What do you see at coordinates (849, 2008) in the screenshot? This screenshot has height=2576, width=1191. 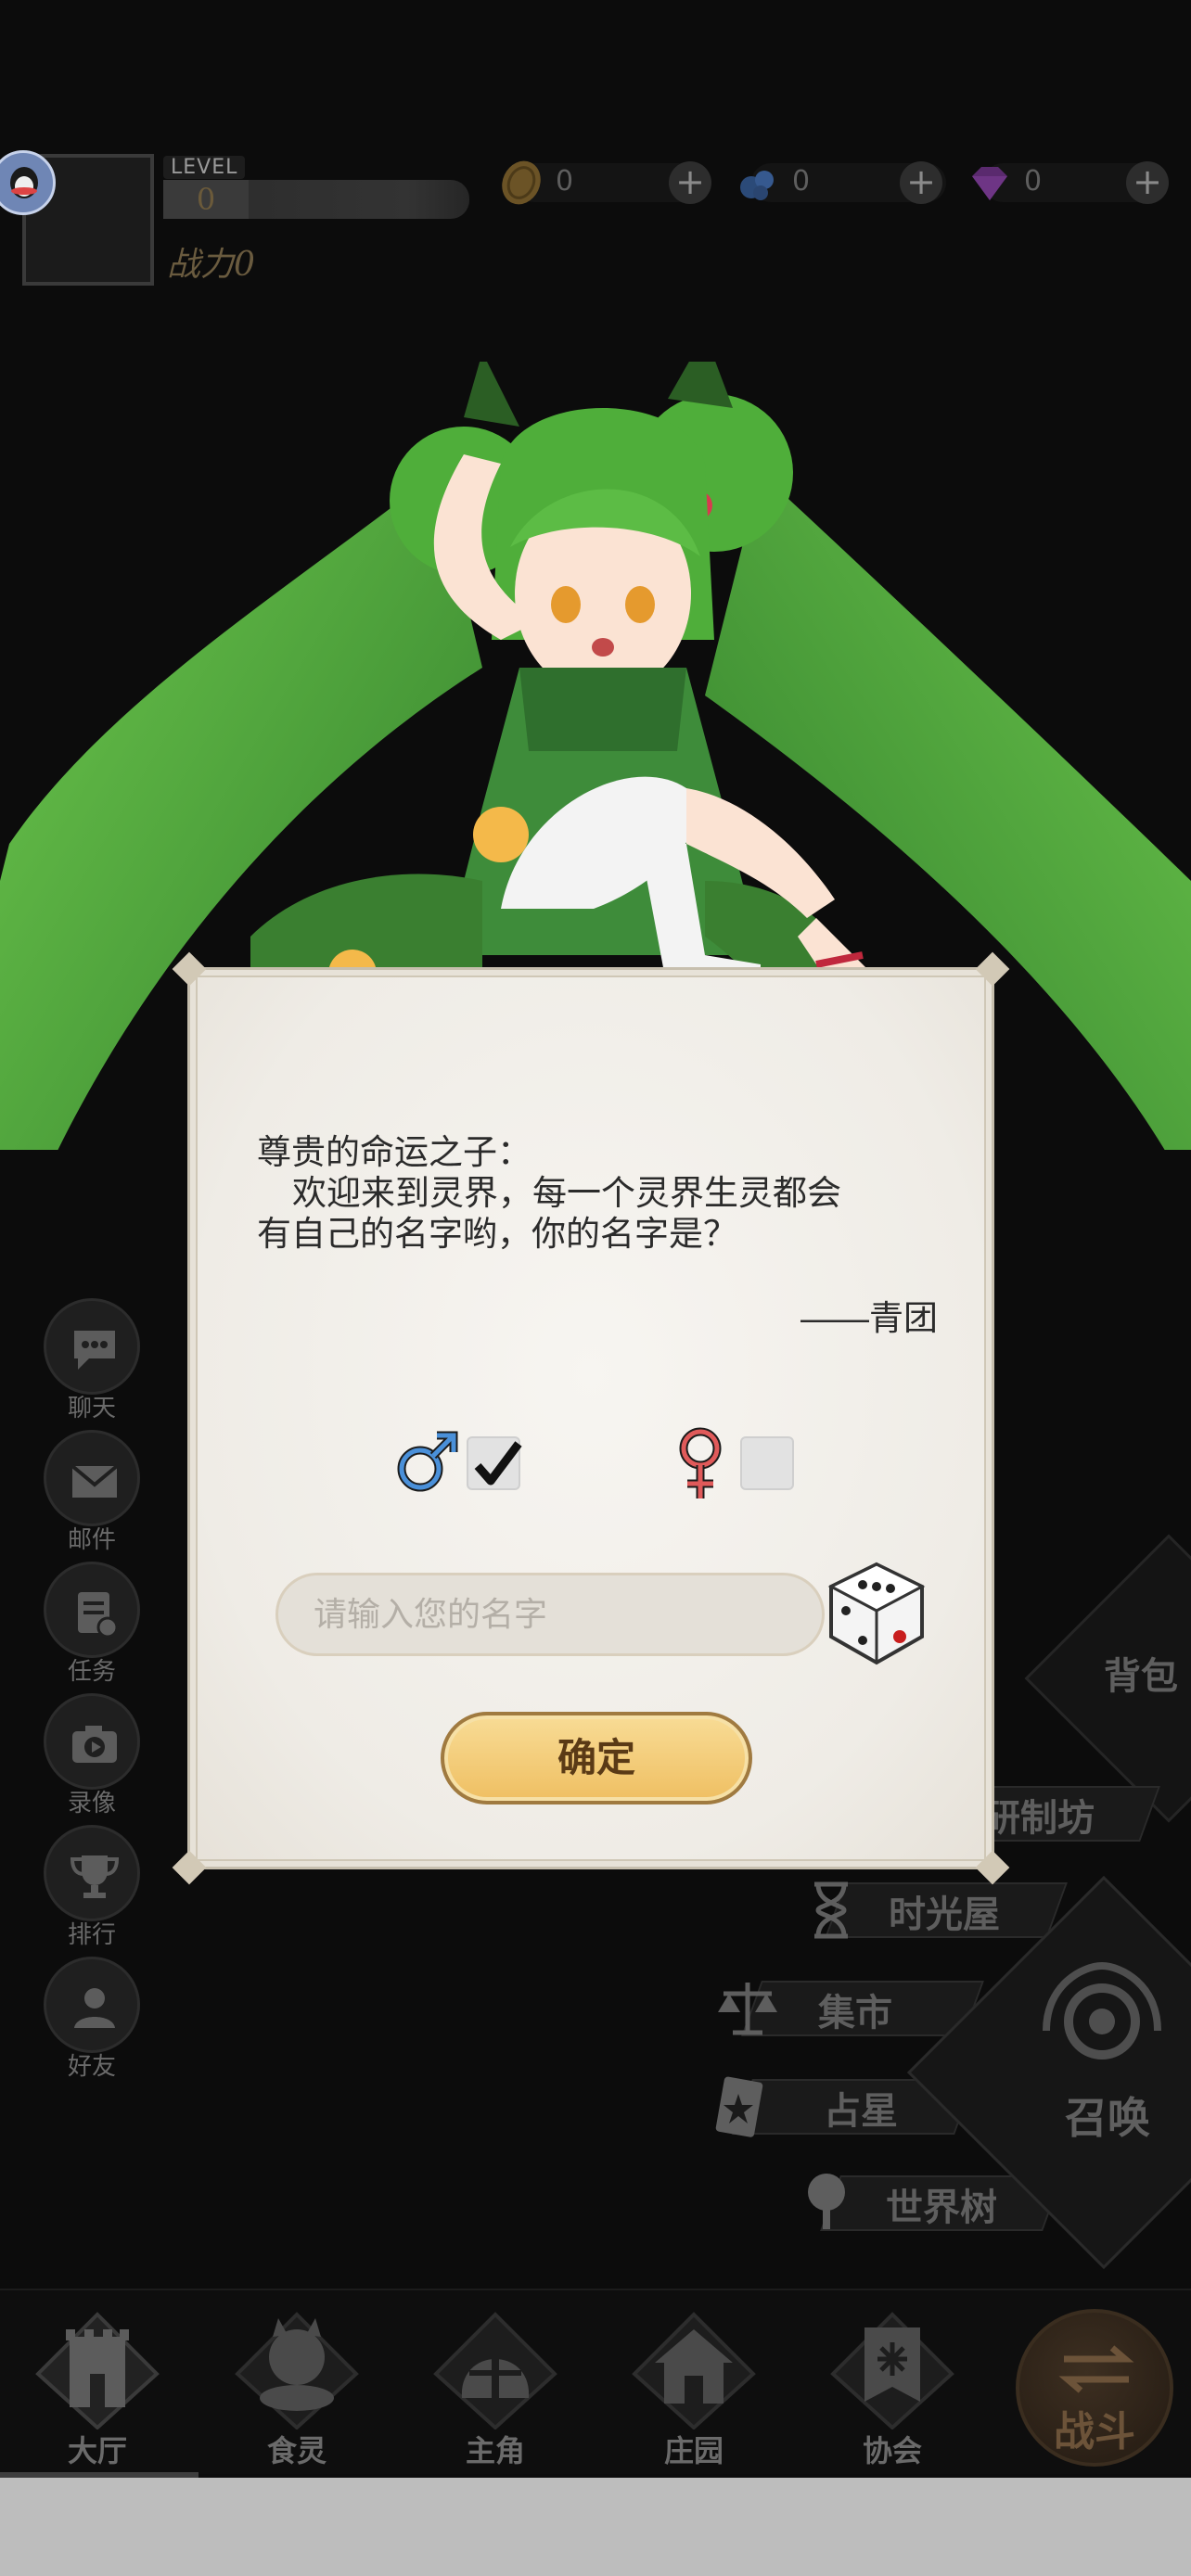 I see `market-button: 集市` at bounding box center [849, 2008].